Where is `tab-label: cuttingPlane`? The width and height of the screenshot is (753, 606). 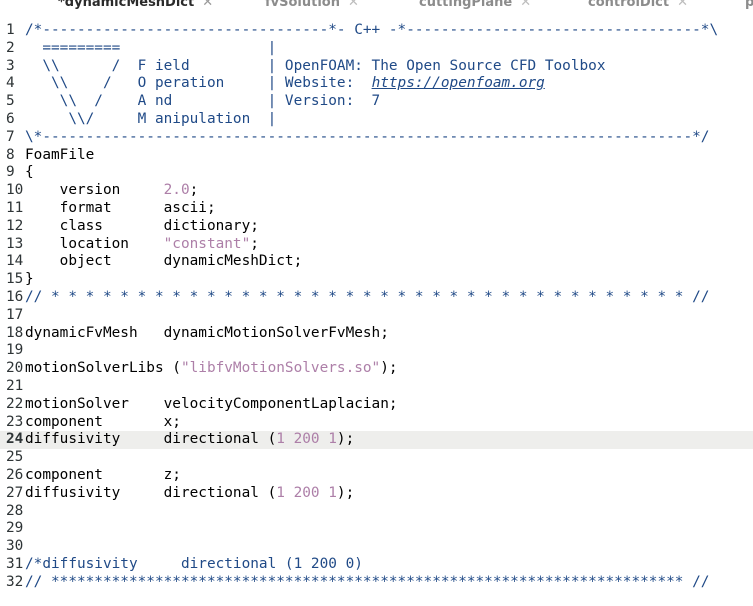
tab-label: cuttingPlane is located at coordinates (466, 5).